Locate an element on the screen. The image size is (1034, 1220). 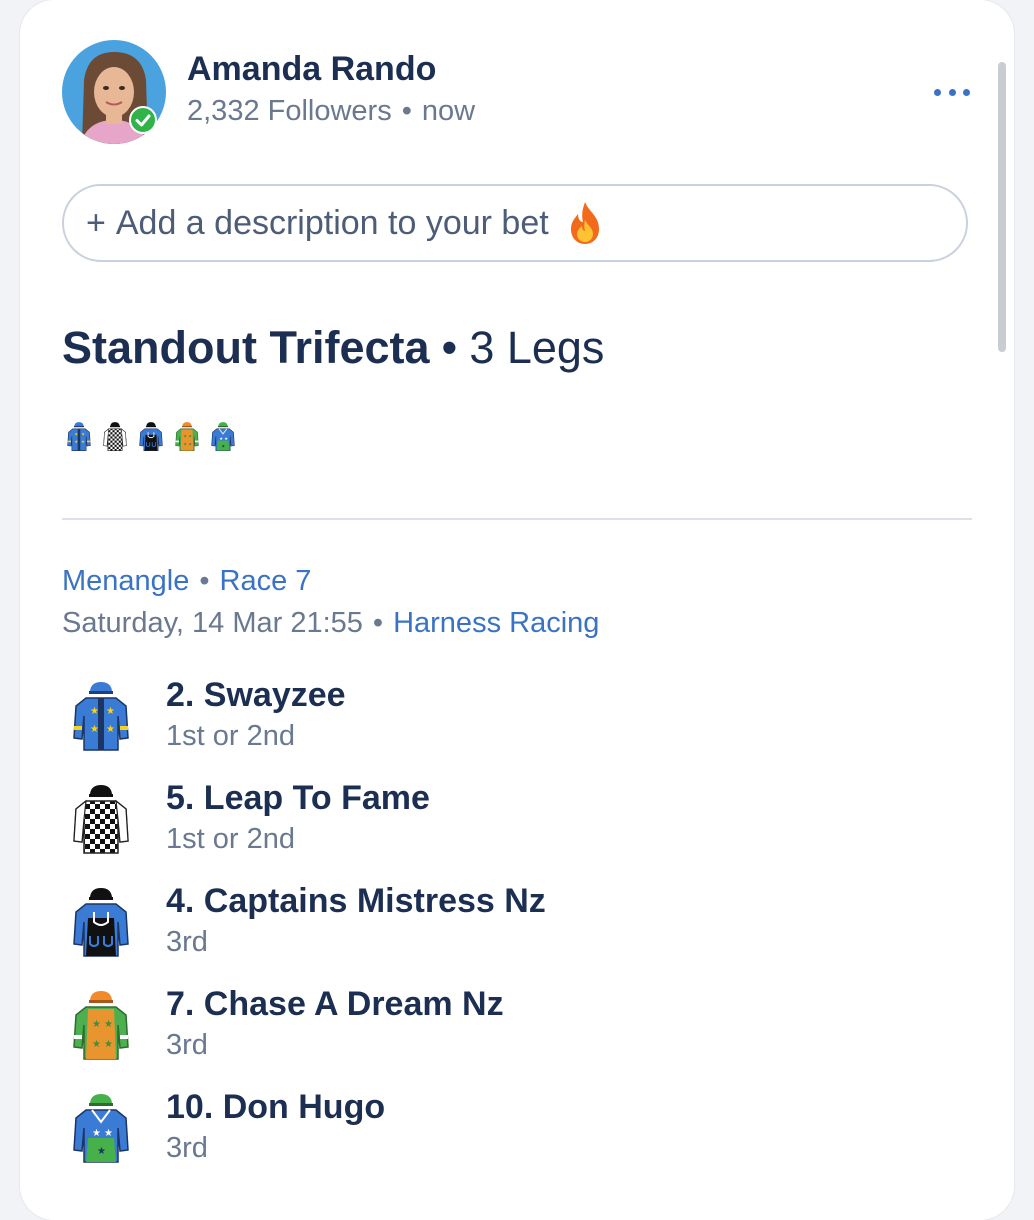
race-heading: Menangle • Race 7 is located at coordinates (186, 581).